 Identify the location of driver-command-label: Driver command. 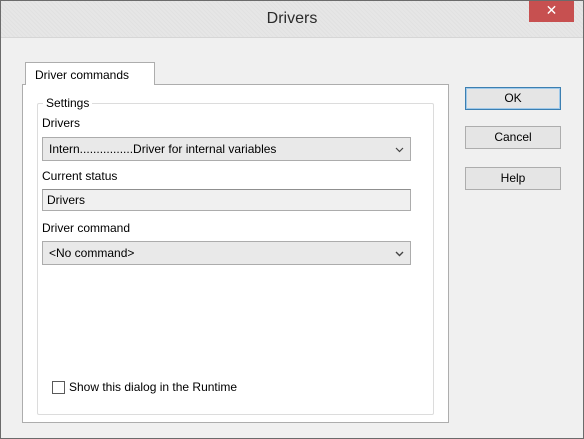
(86, 228).